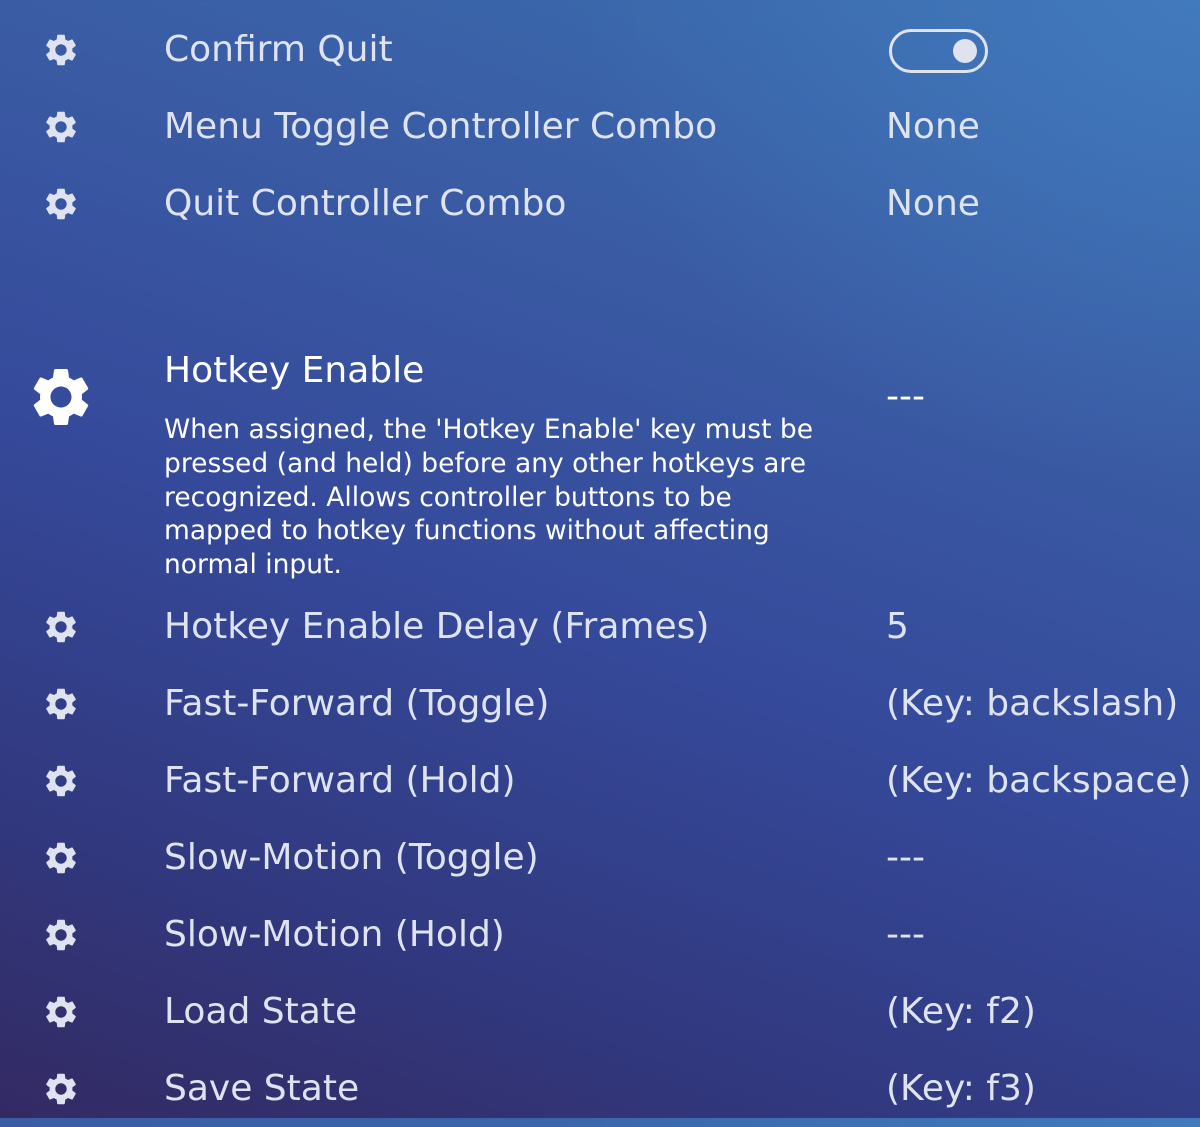 This screenshot has width=1200, height=1127. I want to click on setting-label: Hotkey Enable Delay (Frames), so click(437, 626).